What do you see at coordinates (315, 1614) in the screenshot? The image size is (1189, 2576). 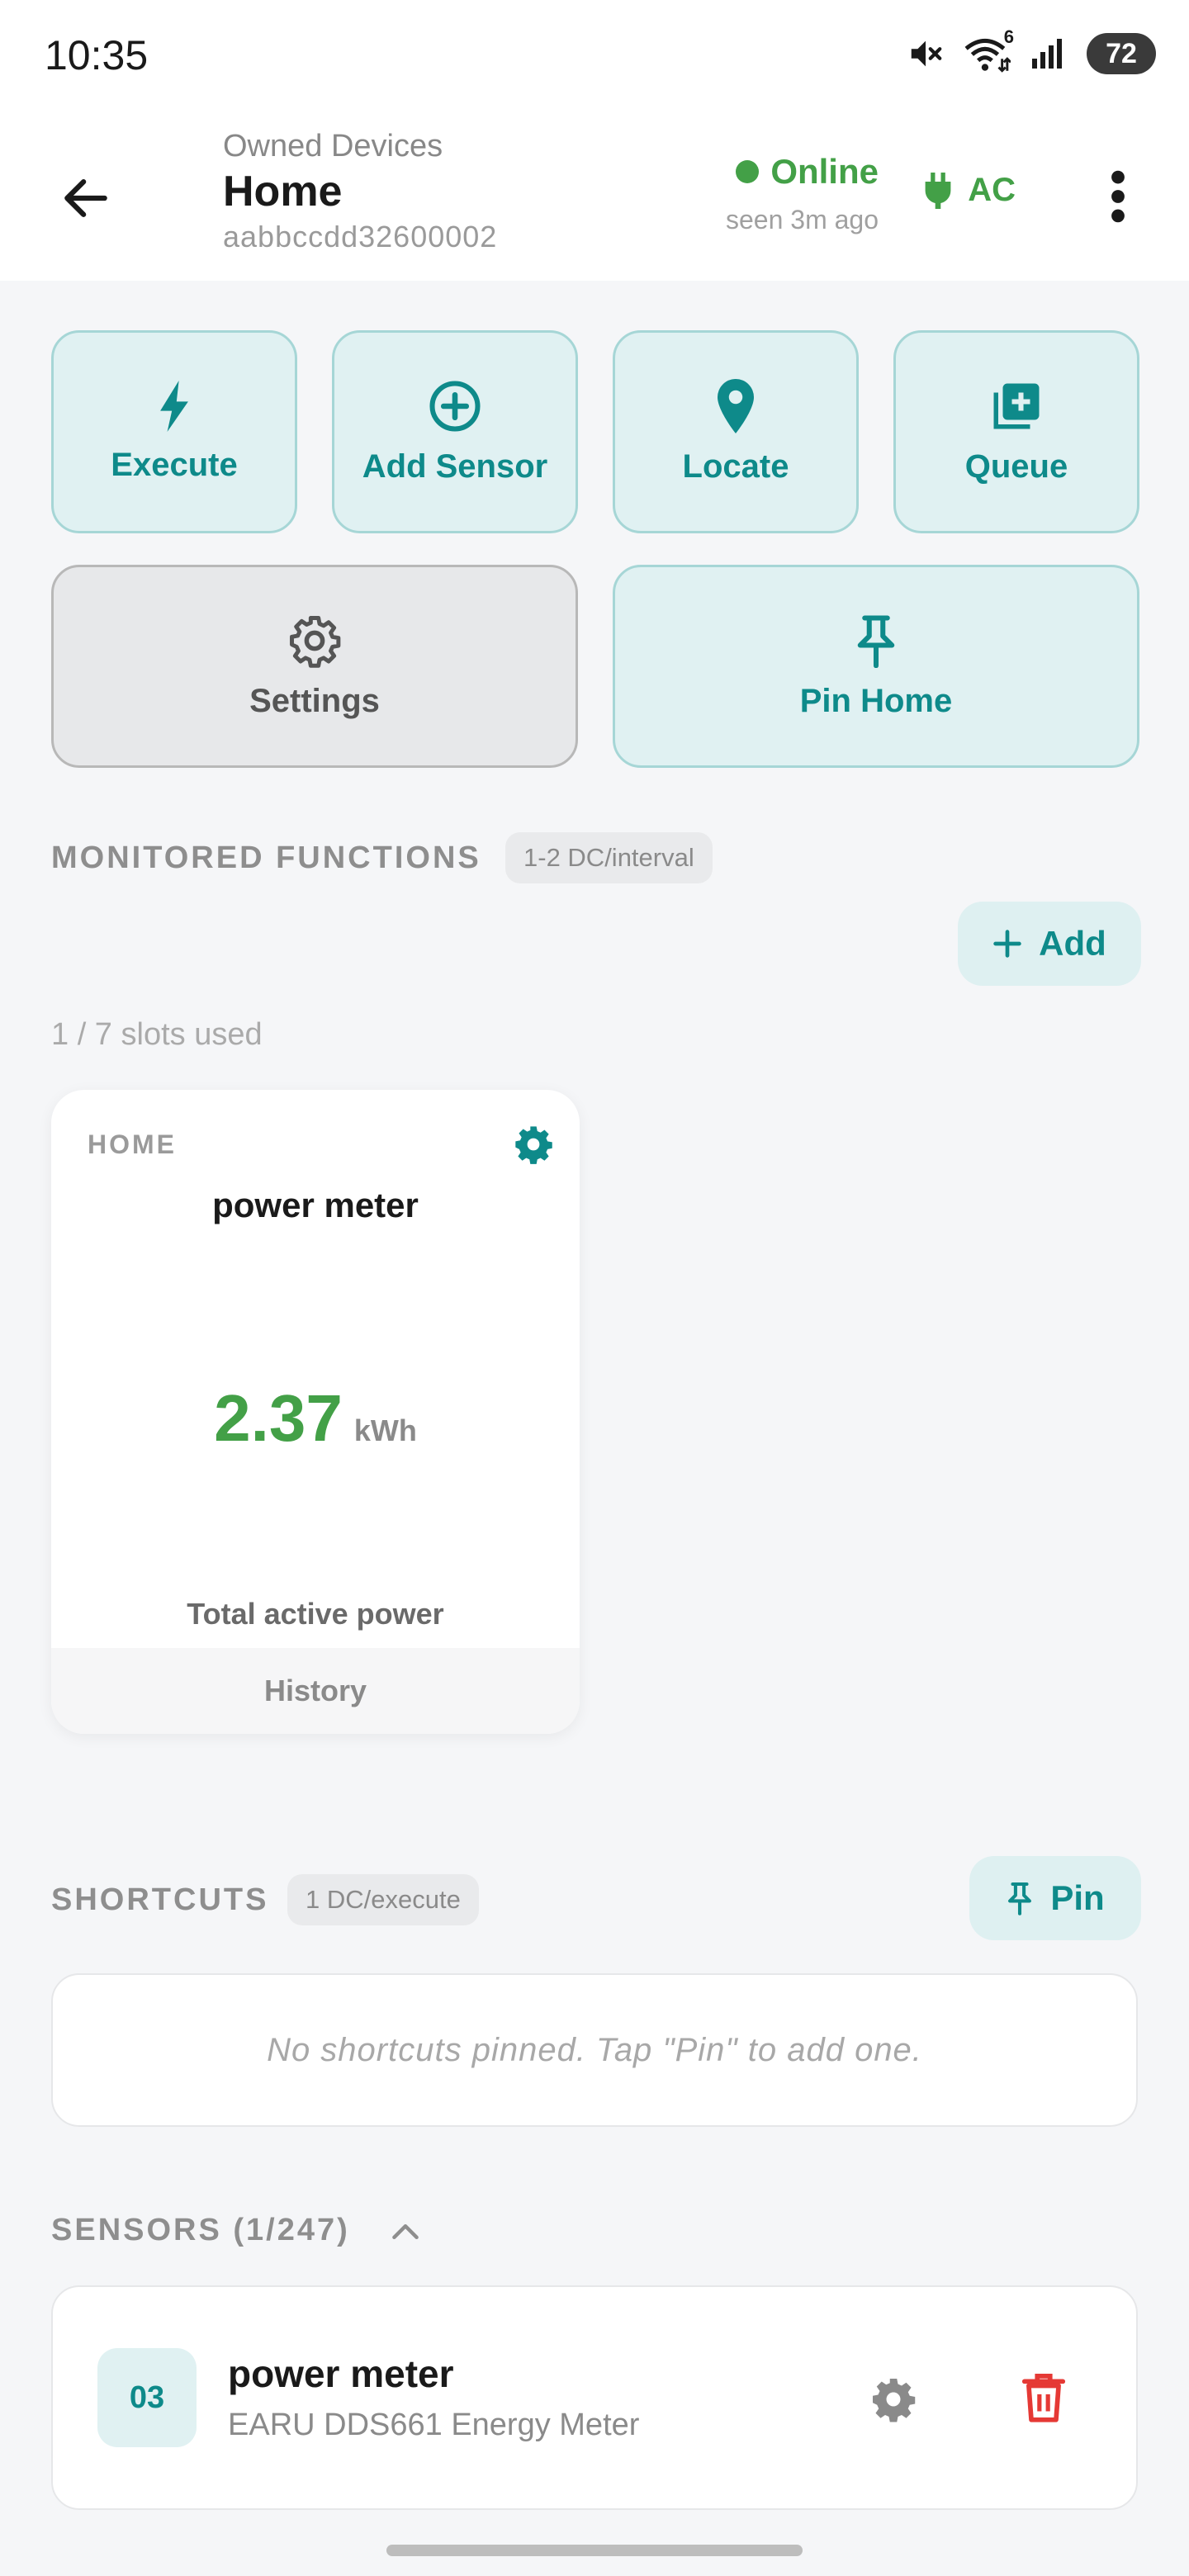 I see `monitor-description: Total active power` at bounding box center [315, 1614].